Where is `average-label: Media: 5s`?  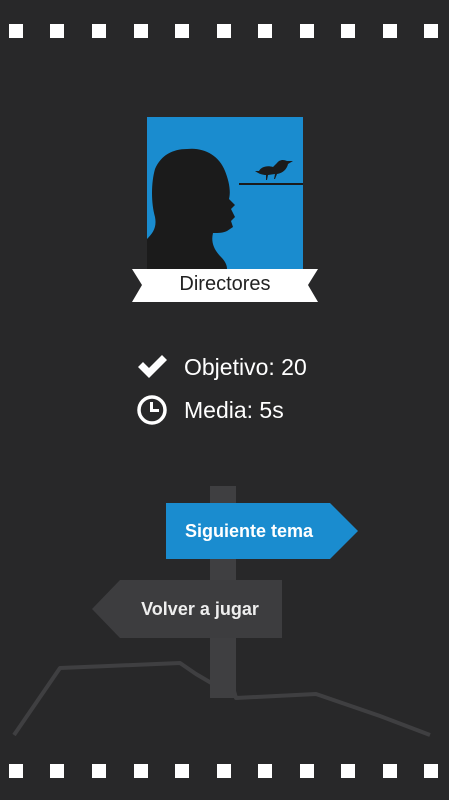 average-label: Media: 5s is located at coordinates (234, 409).